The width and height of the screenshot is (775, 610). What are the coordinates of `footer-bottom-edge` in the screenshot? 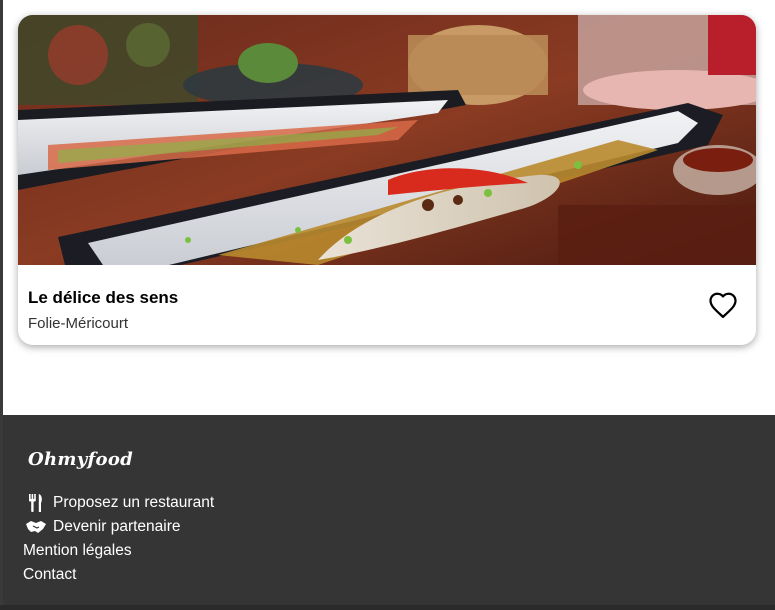 It's located at (387, 607).